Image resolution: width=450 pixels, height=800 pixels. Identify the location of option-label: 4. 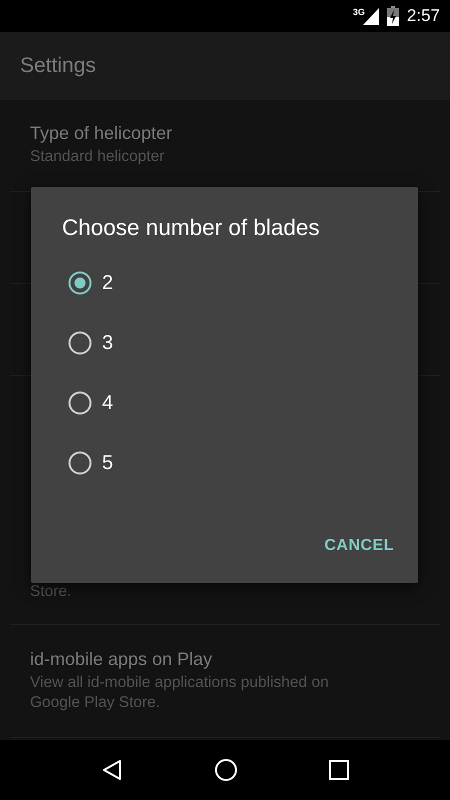
(108, 403).